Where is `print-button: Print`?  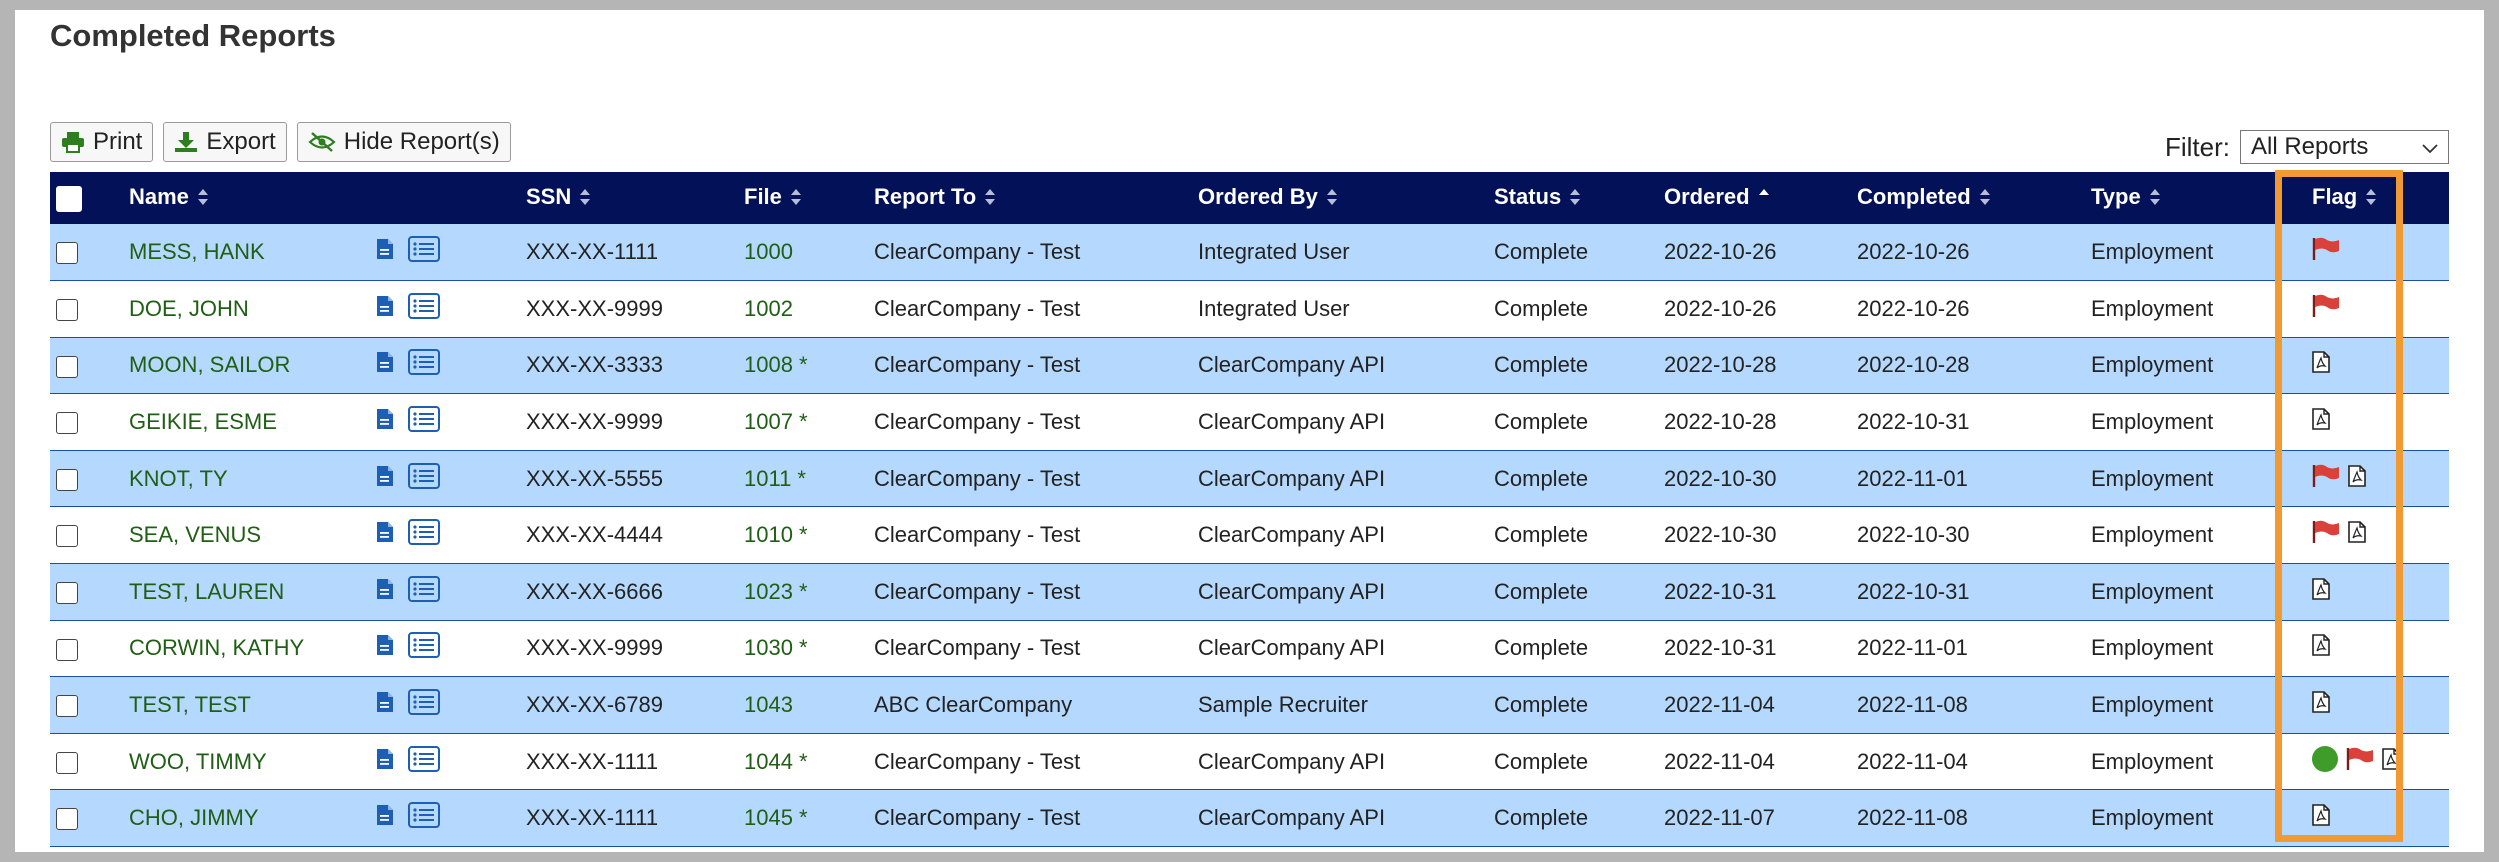
print-button: Print is located at coordinates (102, 142).